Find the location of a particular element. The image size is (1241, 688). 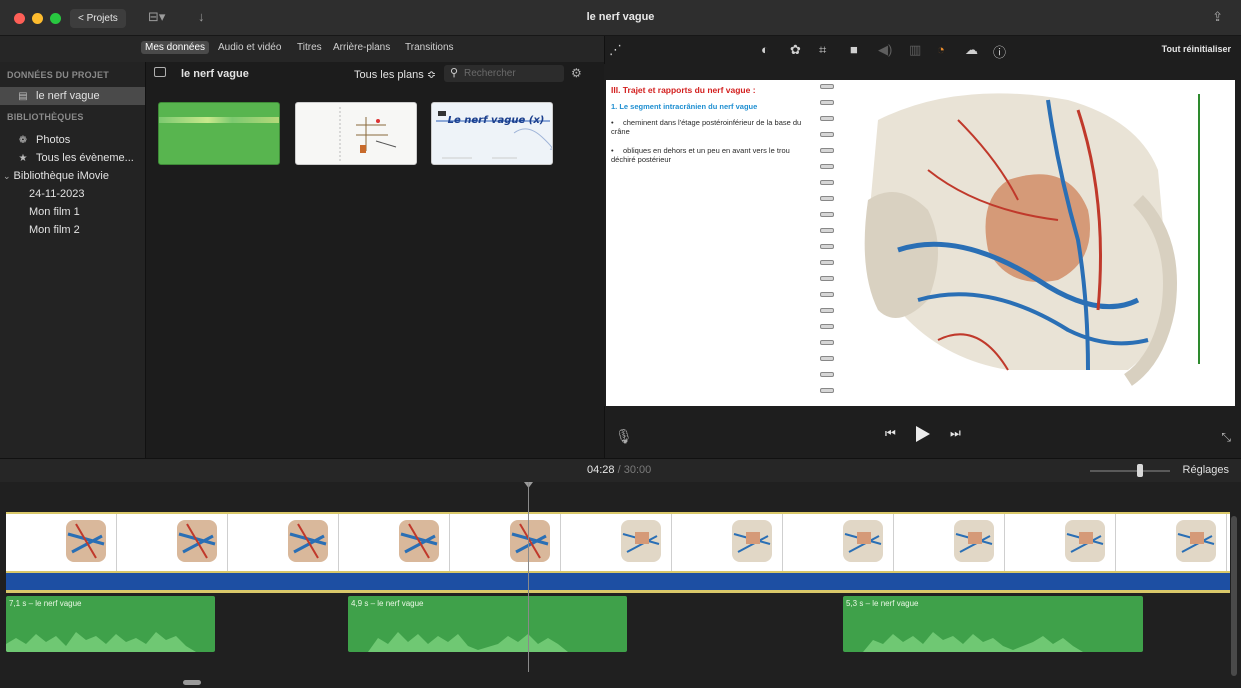

tab-backgrounds: Arrière-plans is located at coordinates (361, 47).